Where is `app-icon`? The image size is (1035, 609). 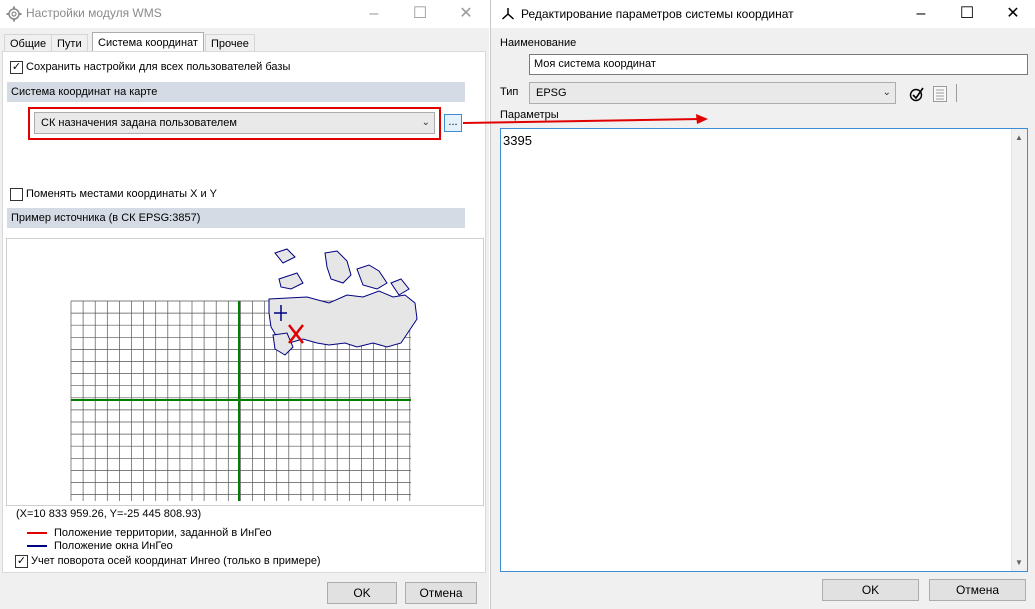
app-icon is located at coordinates (508, 14).